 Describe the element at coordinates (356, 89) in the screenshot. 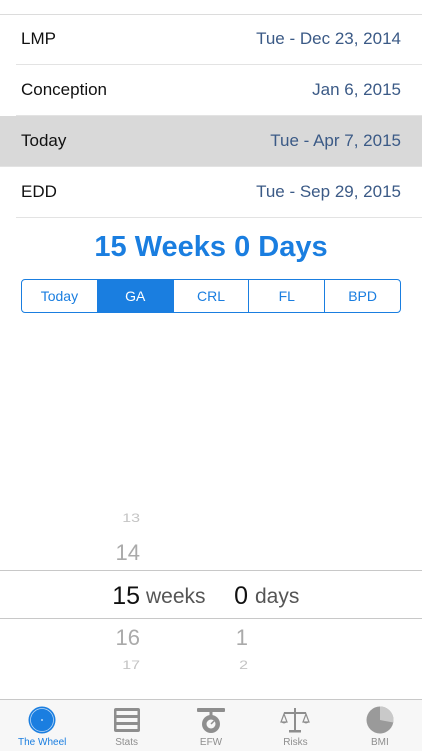

I see `row-value: Jan 6, 2015` at that location.